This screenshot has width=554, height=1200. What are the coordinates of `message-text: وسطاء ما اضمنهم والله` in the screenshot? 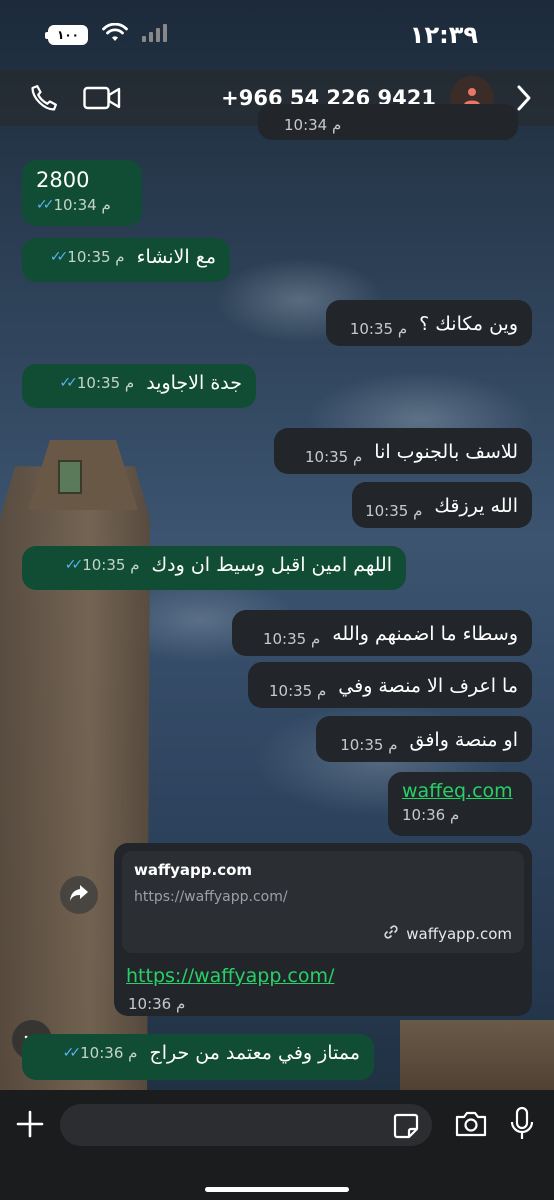 It's located at (425, 634).